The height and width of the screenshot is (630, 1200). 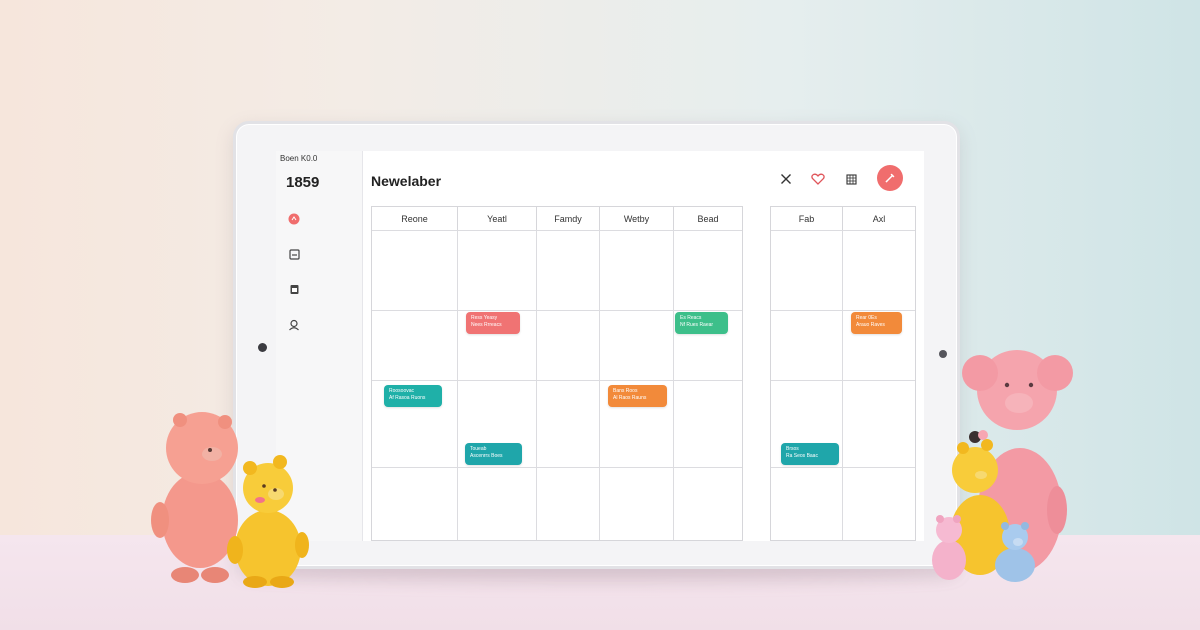 What do you see at coordinates (625, 391) in the screenshot?
I see `event-title: Bans Roos` at bounding box center [625, 391].